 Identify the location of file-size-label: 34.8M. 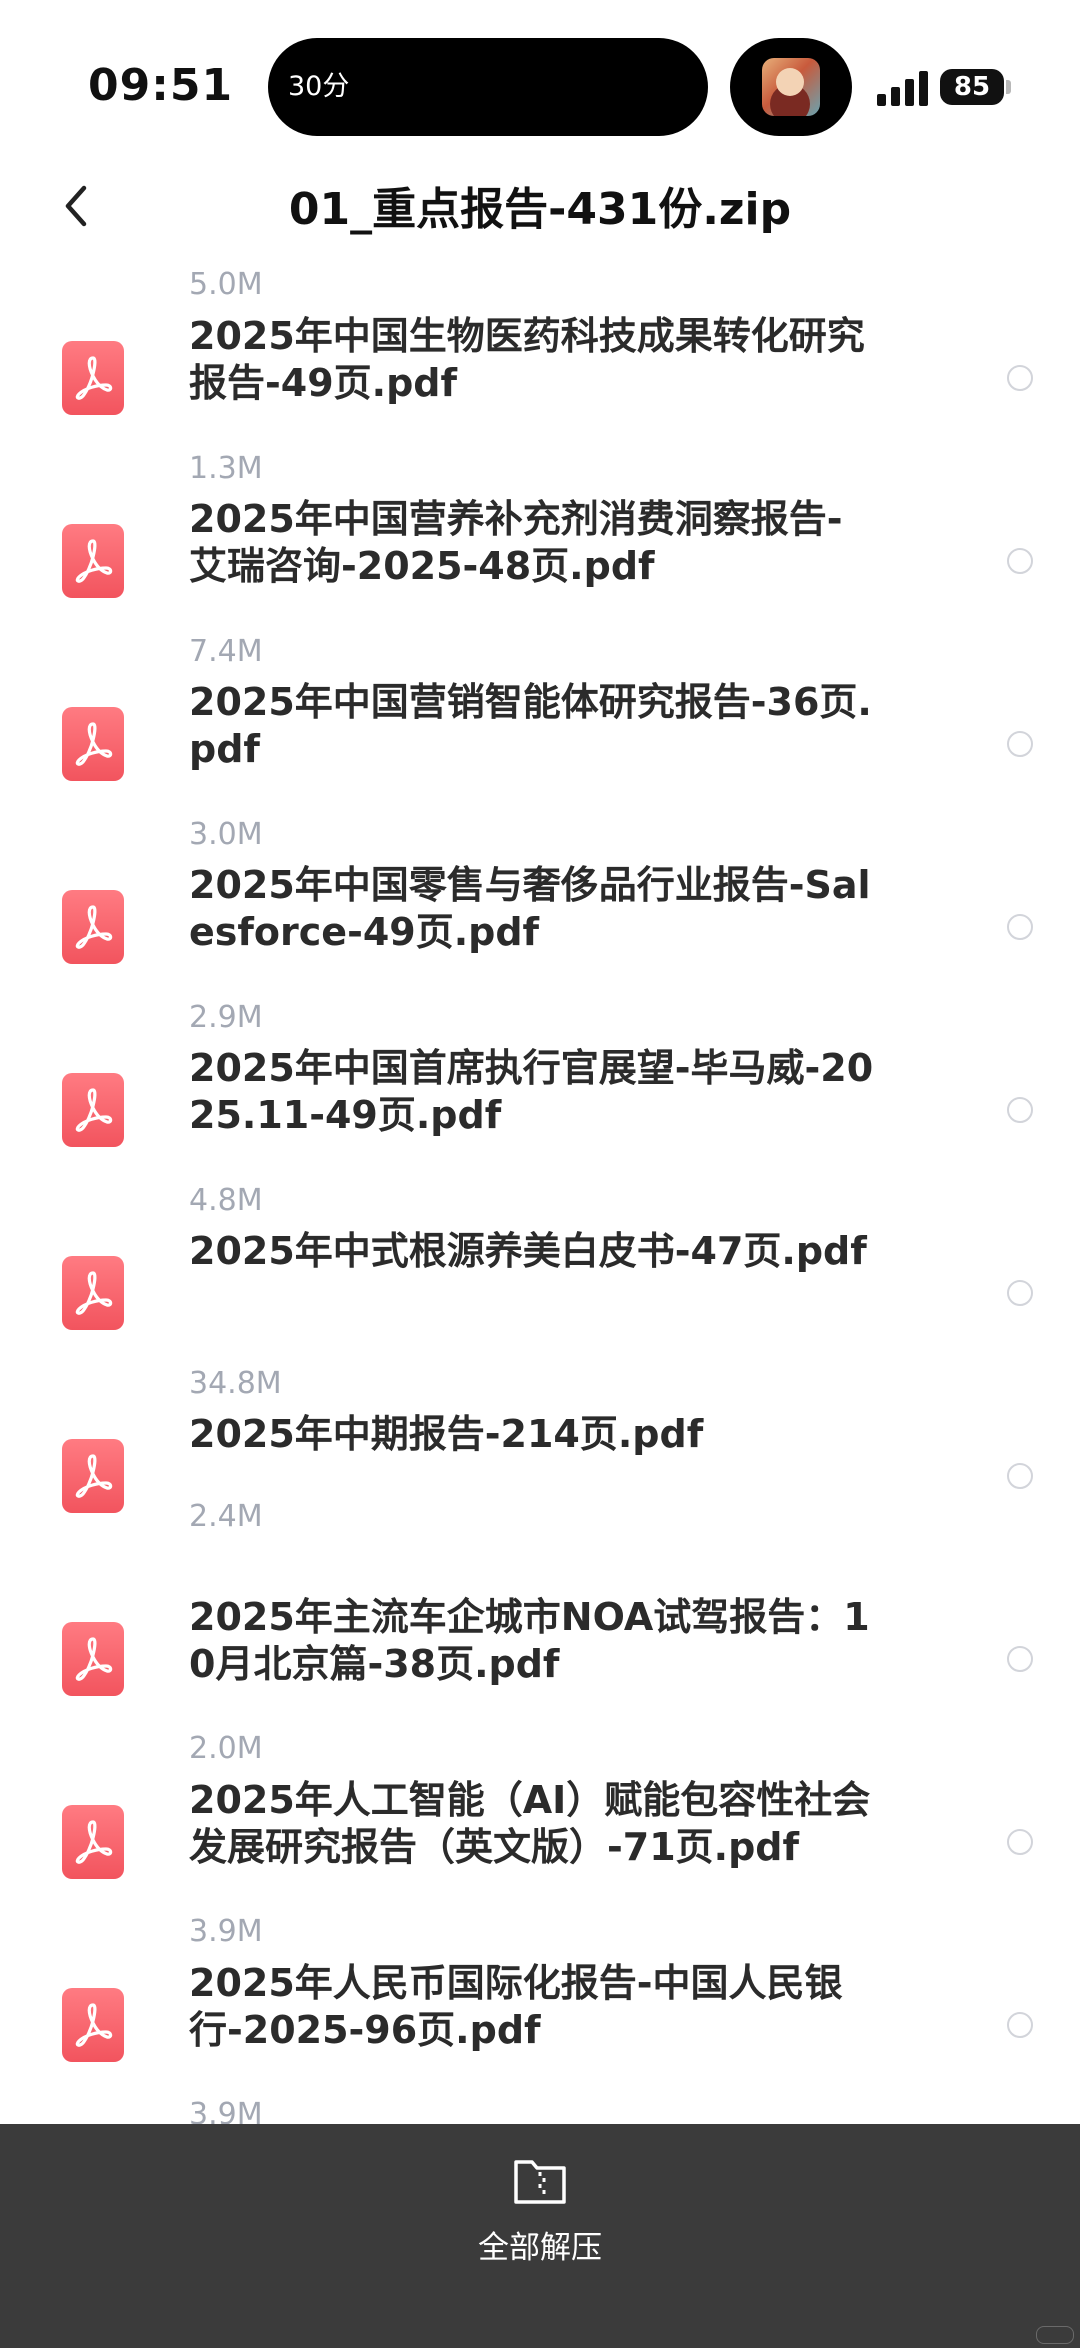
(235, 1383).